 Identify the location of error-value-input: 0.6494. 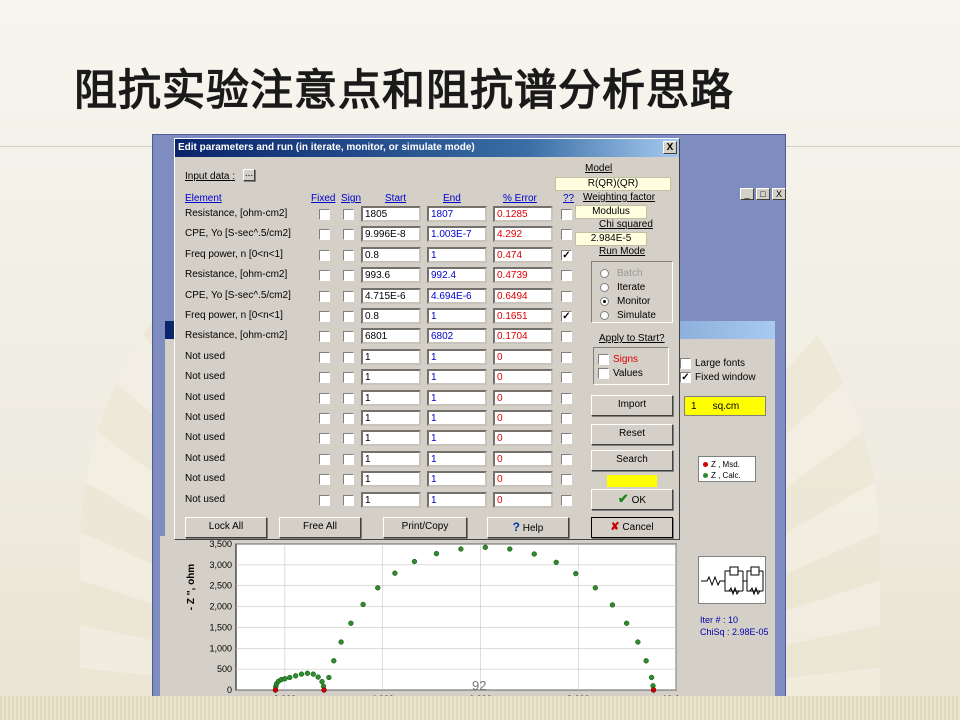
(523, 295).